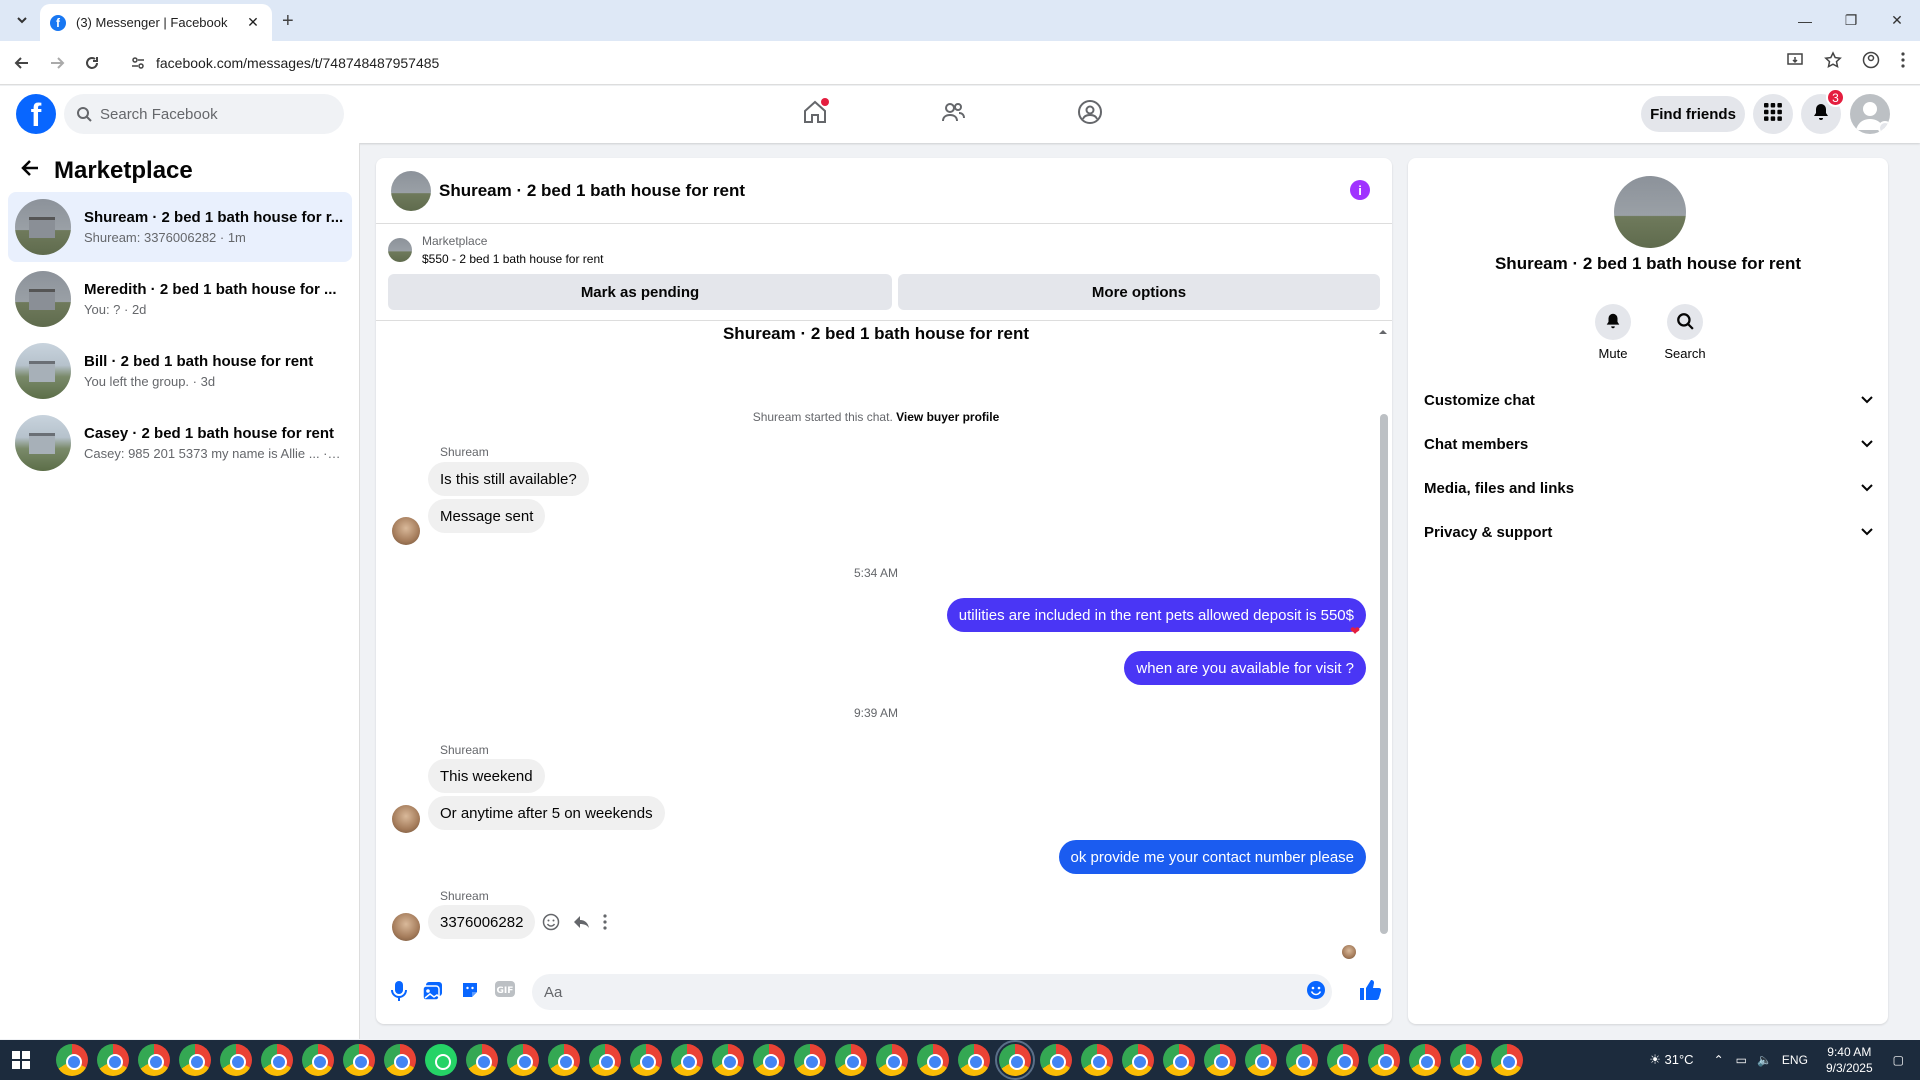  What do you see at coordinates (1360, 190) in the screenshot?
I see `info-icon: i` at bounding box center [1360, 190].